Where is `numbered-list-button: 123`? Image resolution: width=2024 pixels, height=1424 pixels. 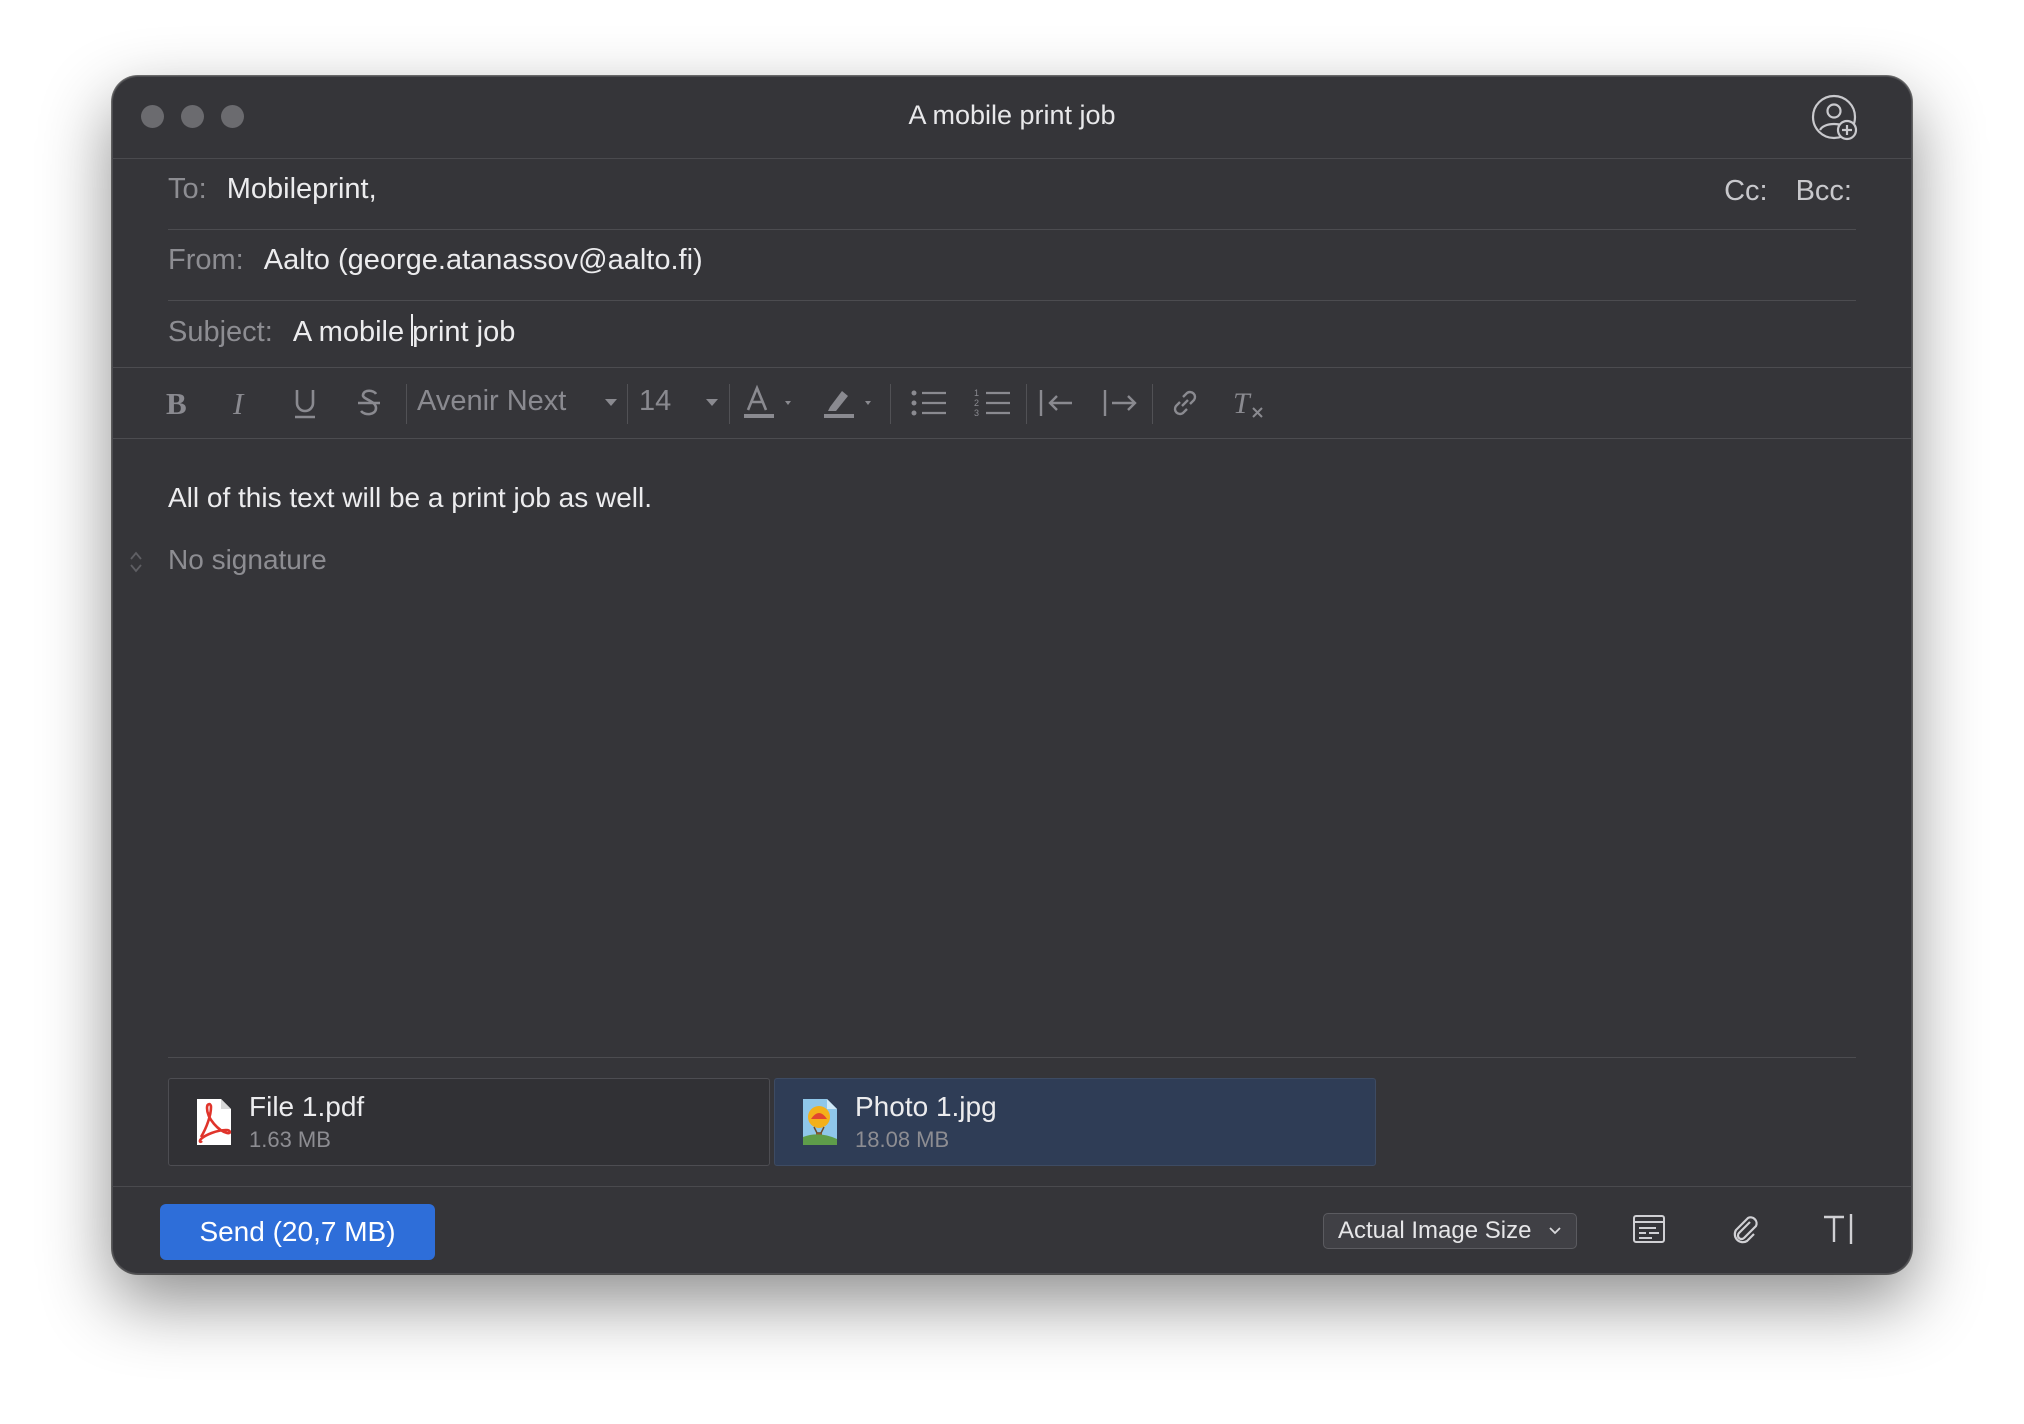 numbered-list-button: 123 is located at coordinates (993, 403).